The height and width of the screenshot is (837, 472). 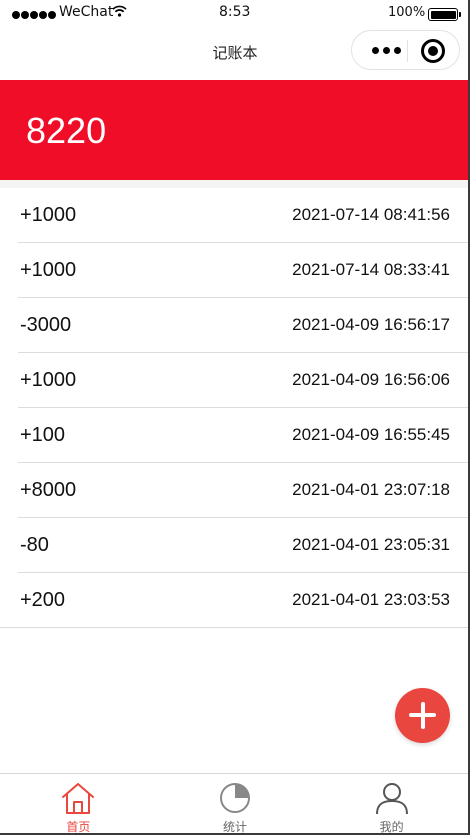 What do you see at coordinates (234, 600) in the screenshot?
I see `record-row: +200 2021-04-01 23:03:53` at bounding box center [234, 600].